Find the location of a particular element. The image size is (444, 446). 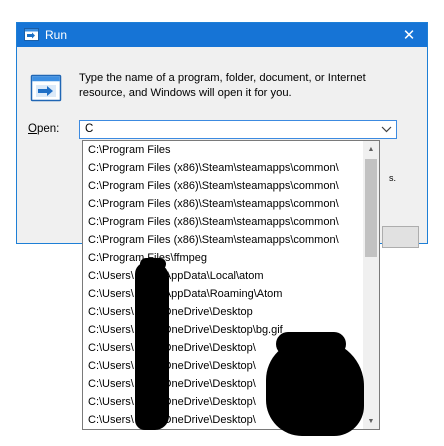

occluded-text: s. is located at coordinates (393, 178).